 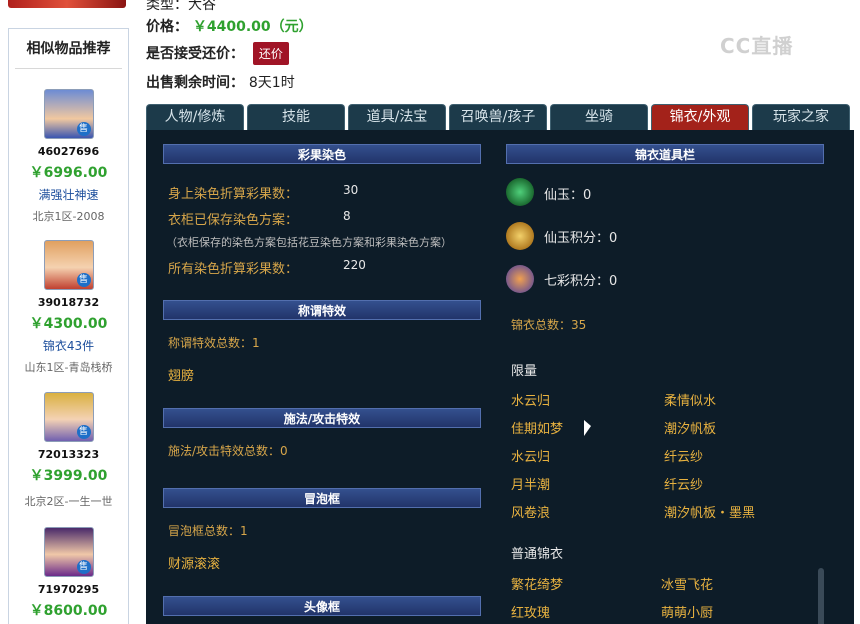 I want to click on item-tag: 锦衣43件, so click(x=68, y=345).